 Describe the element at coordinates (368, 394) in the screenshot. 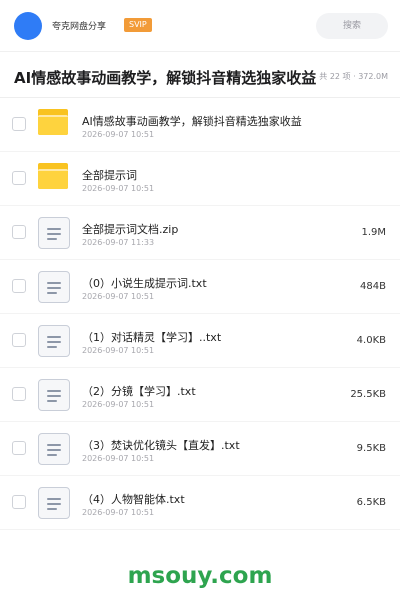

I see `file-size: 25.5KB` at that location.